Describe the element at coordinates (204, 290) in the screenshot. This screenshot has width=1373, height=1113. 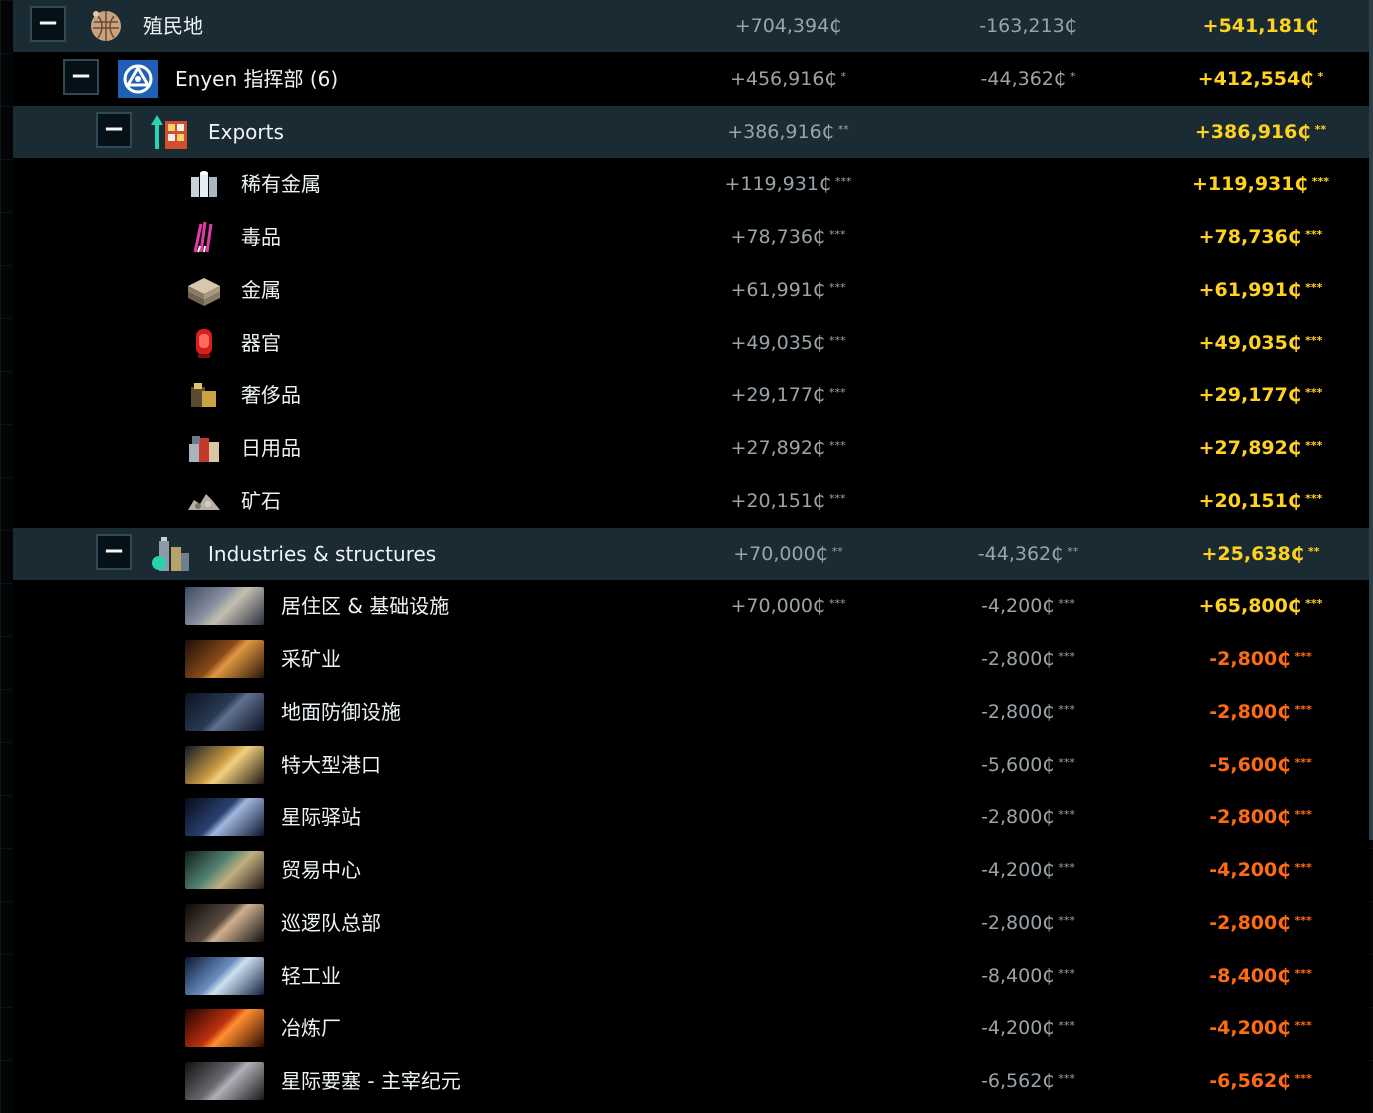
I see `metals-icon` at that location.